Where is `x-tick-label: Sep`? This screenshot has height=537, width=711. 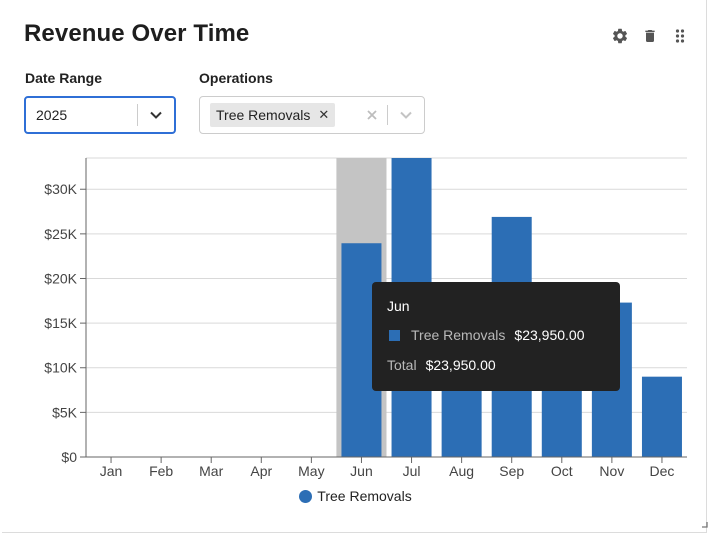
x-tick-label: Sep is located at coordinates (511, 471).